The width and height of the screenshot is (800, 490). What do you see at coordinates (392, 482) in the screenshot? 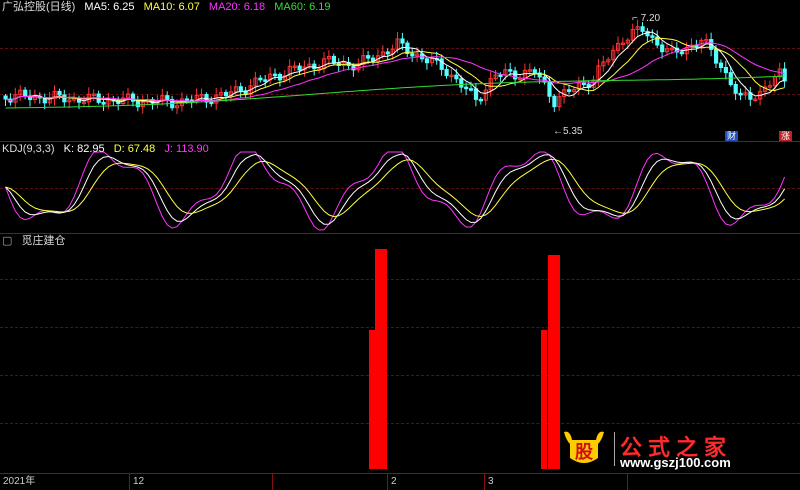
I see `axis-tick-label: 2` at bounding box center [392, 482].